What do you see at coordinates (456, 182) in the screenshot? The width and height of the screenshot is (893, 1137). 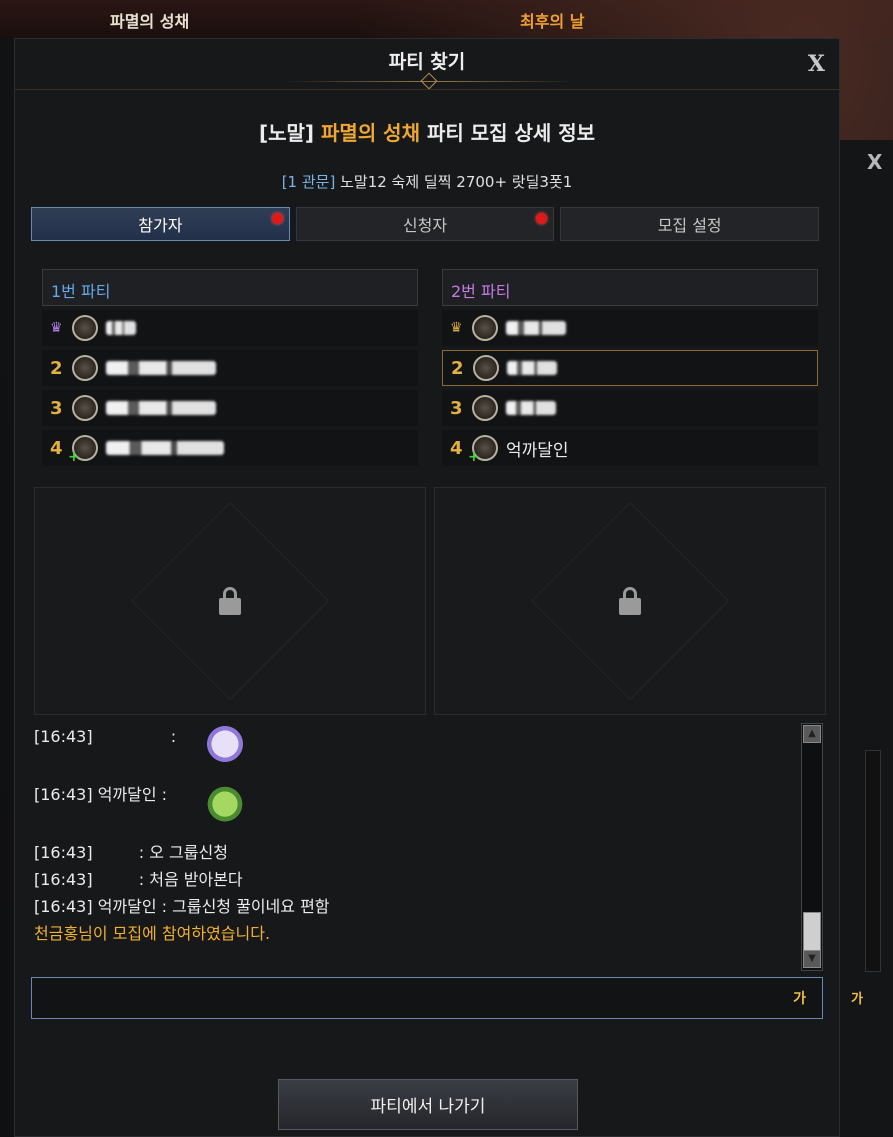 I see `description-text: 노말12 숙제 딜찍 2700+ 랏딜3폿1` at bounding box center [456, 182].